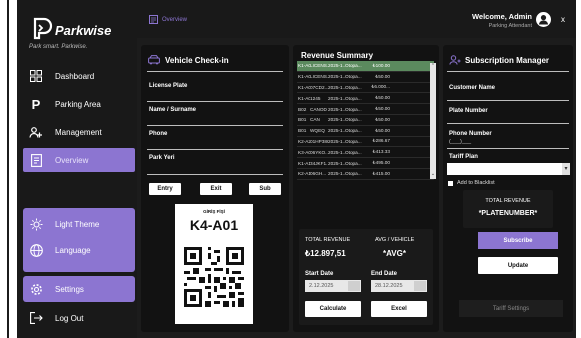 The height and width of the screenshot is (338, 581). What do you see at coordinates (36, 289) in the screenshot?
I see `gear-icon` at bounding box center [36, 289].